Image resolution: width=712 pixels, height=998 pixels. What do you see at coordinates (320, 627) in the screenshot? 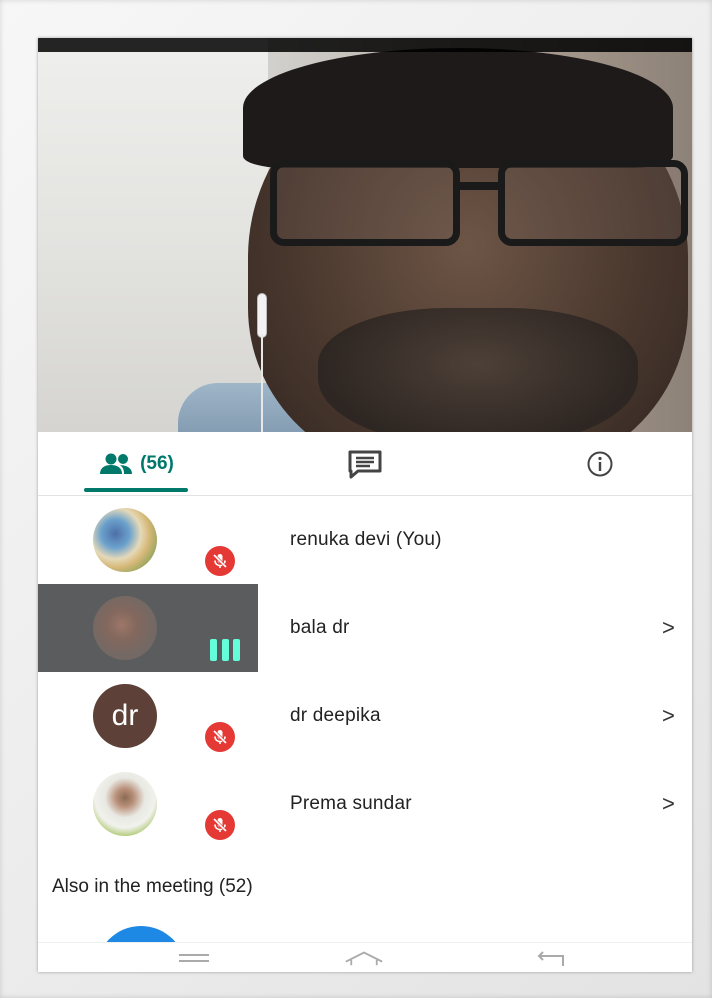
I see `participant-name: bala dr` at bounding box center [320, 627].